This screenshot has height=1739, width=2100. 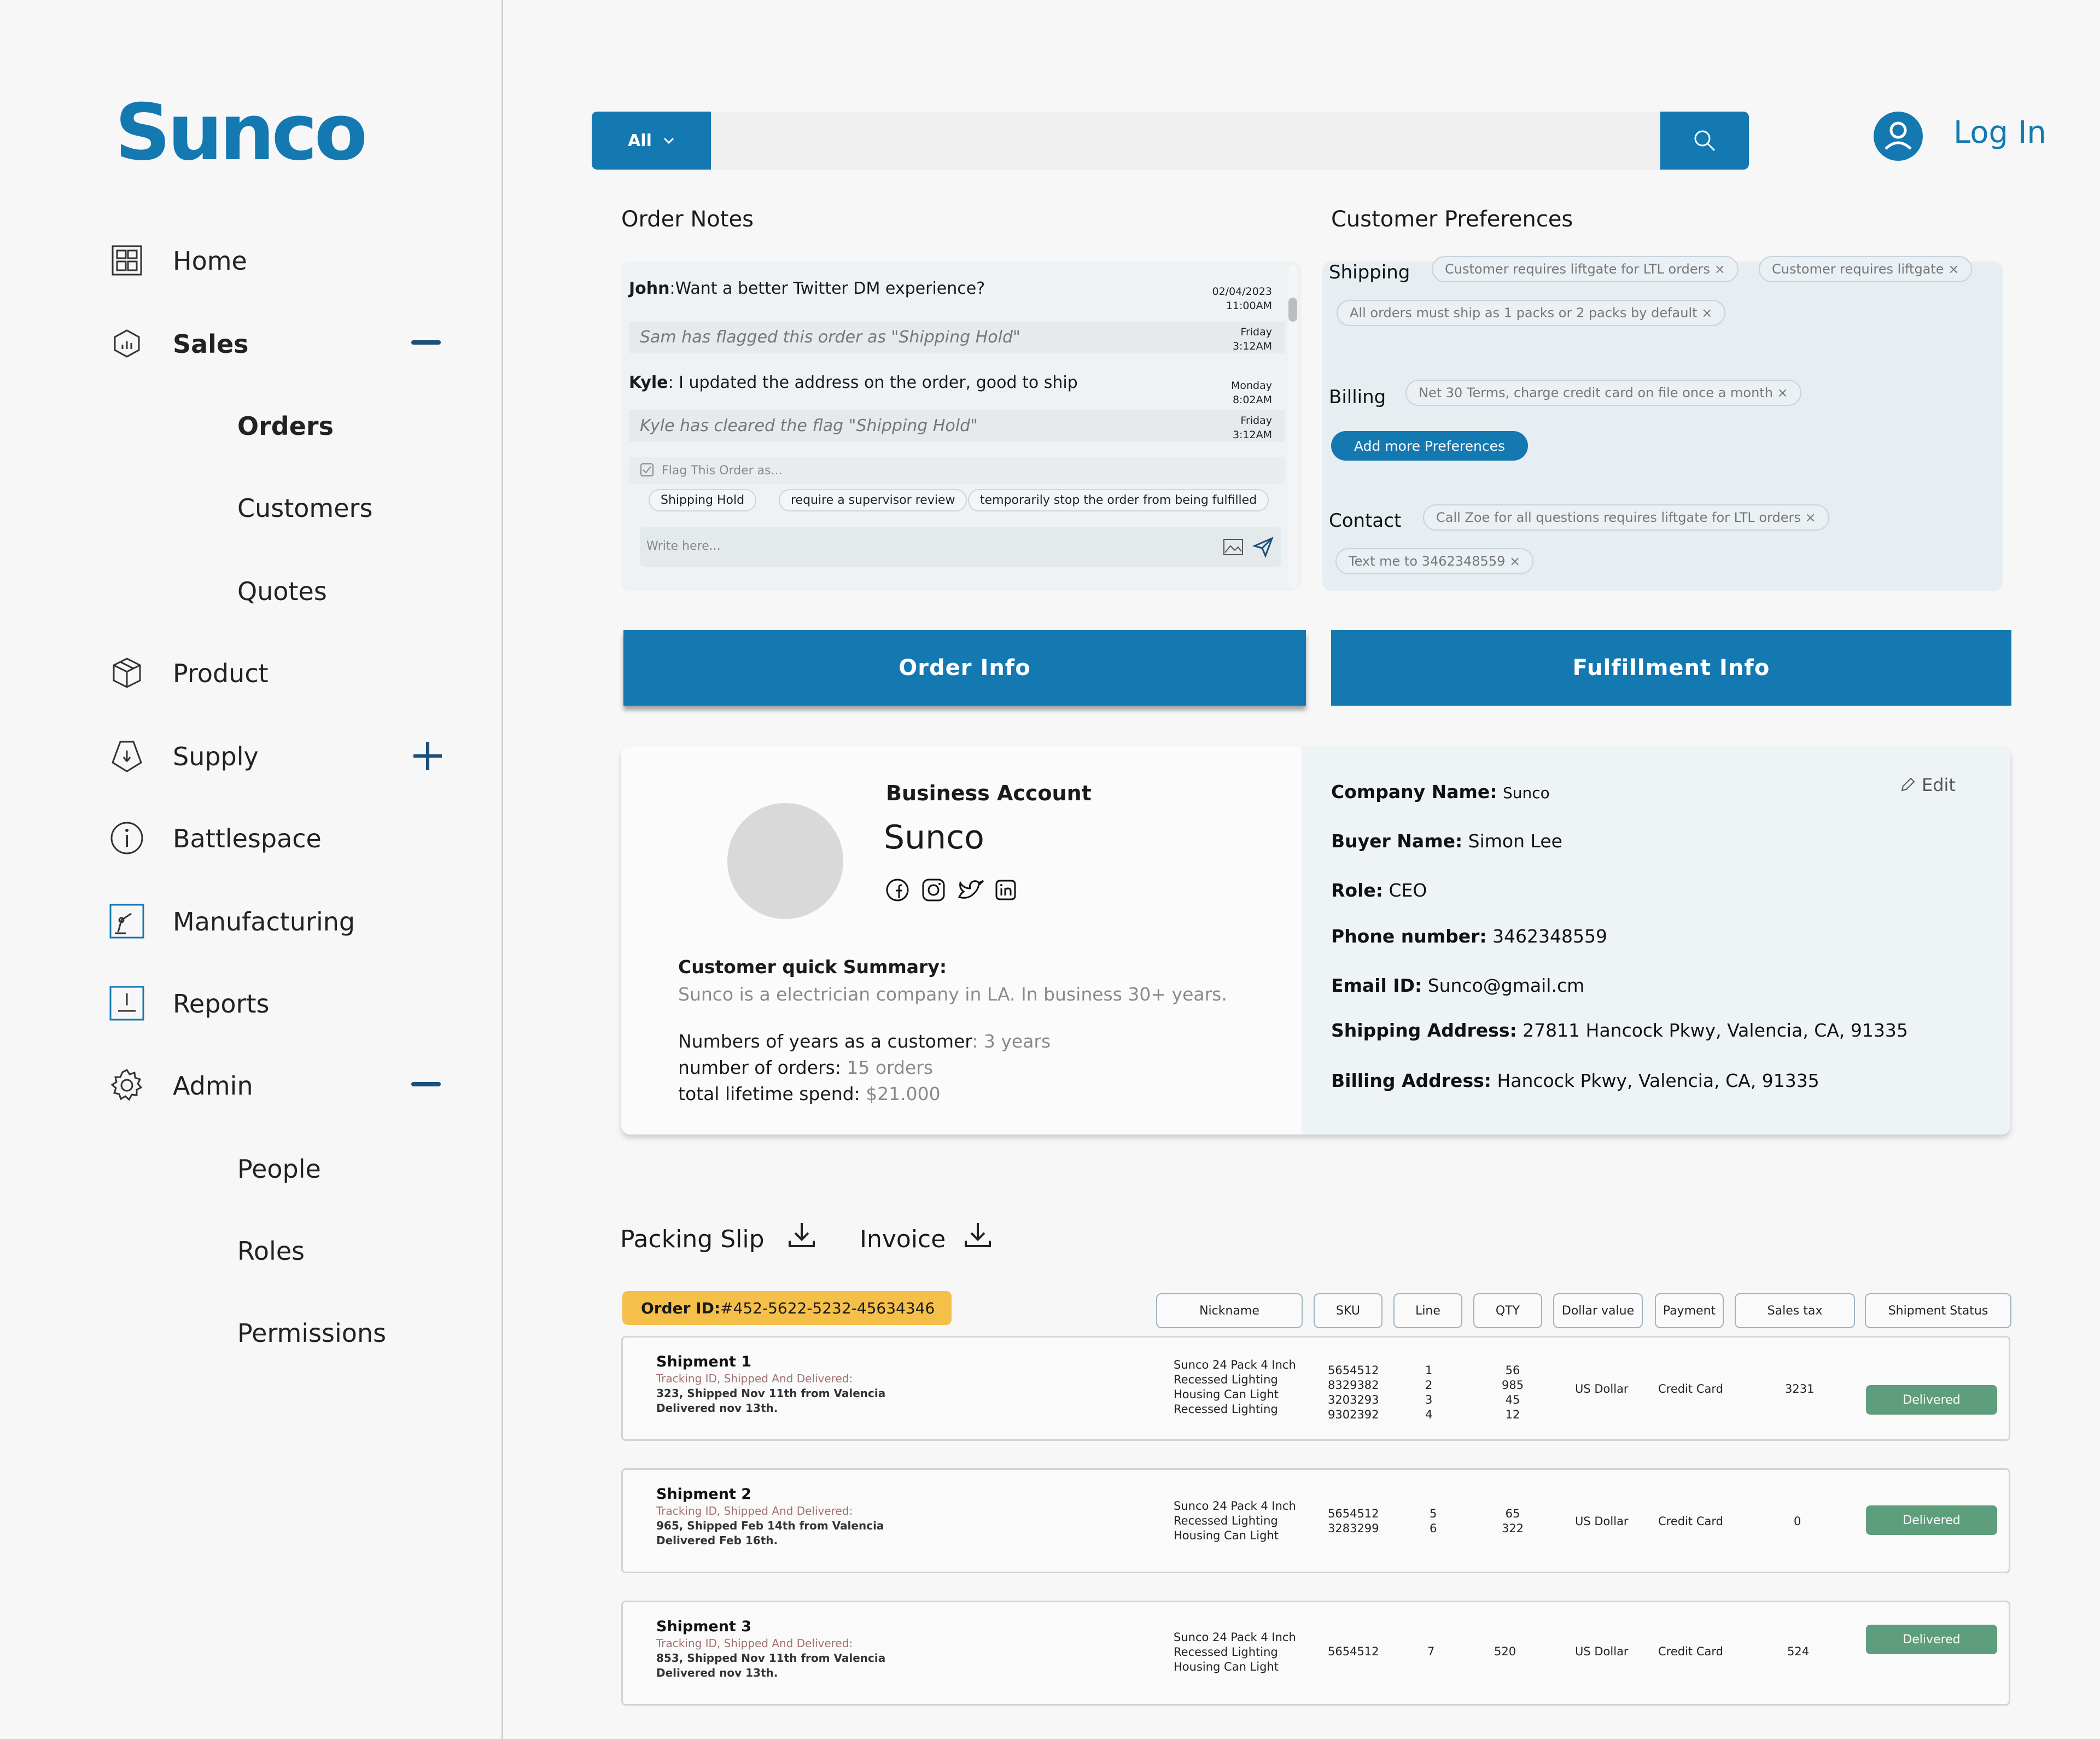 What do you see at coordinates (1795, 1311) in the screenshot?
I see `column-header: Sales tax` at bounding box center [1795, 1311].